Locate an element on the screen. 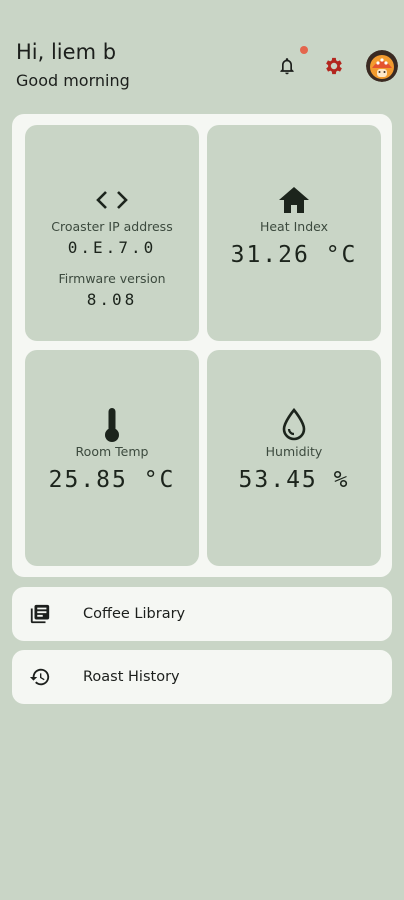 The image size is (404, 900). library-icon is located at coordinates (40, 614).